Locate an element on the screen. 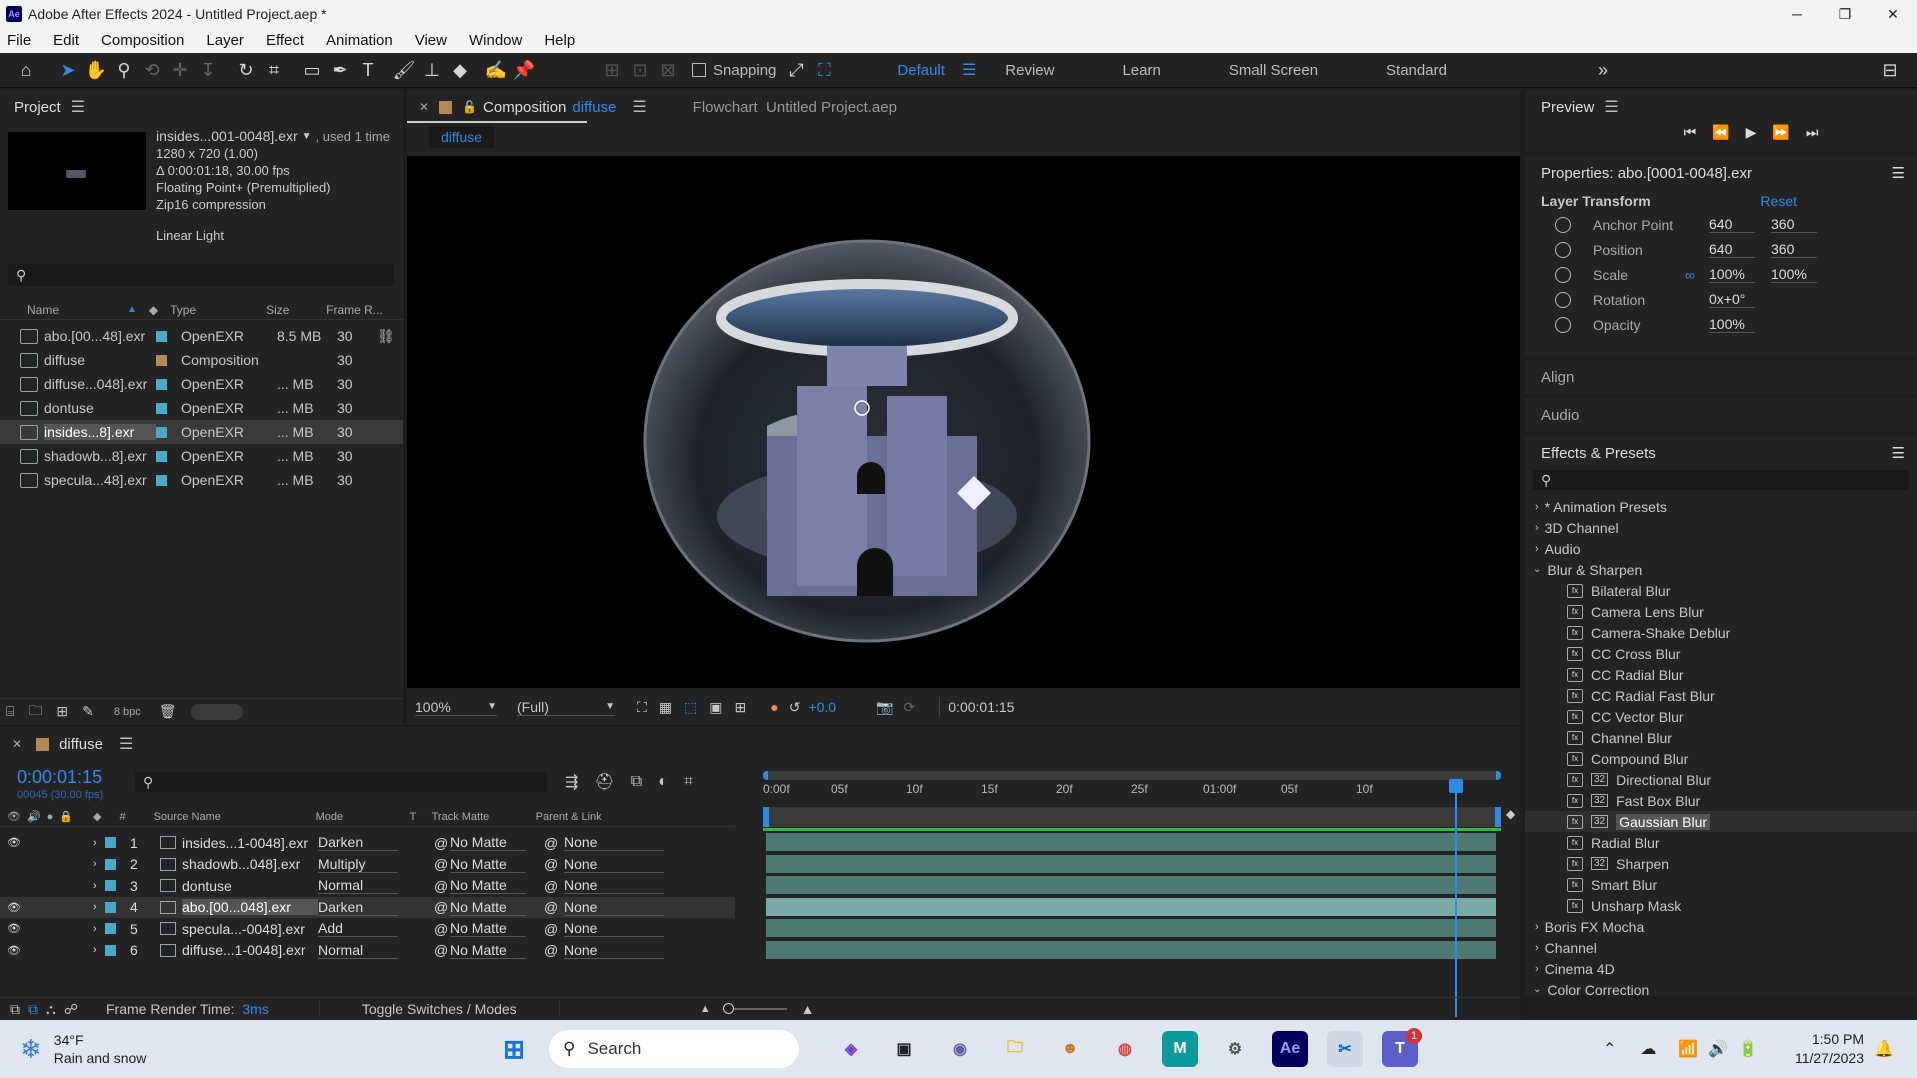 The image size is (1917, 1078). exposure-value: +0.0 is located at coordinates (822, 707).